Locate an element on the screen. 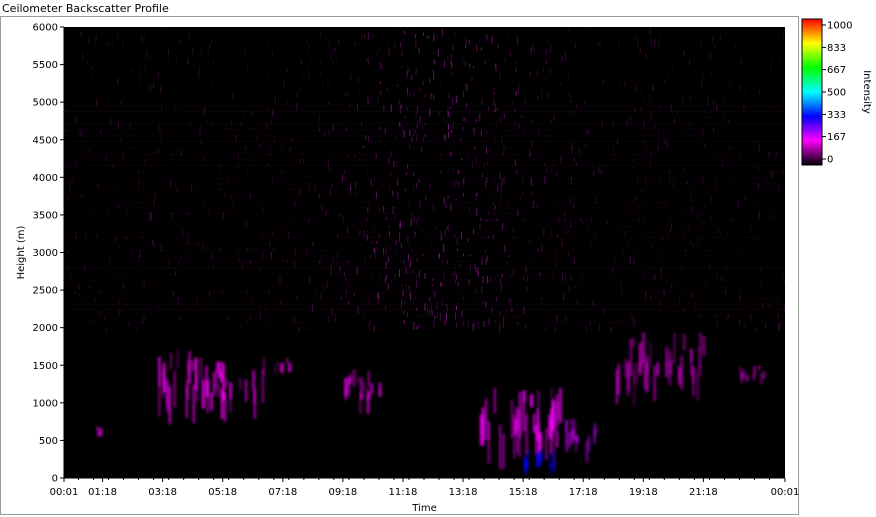  colorbar-tick-label: 333 is located at coordinates (836, 115).